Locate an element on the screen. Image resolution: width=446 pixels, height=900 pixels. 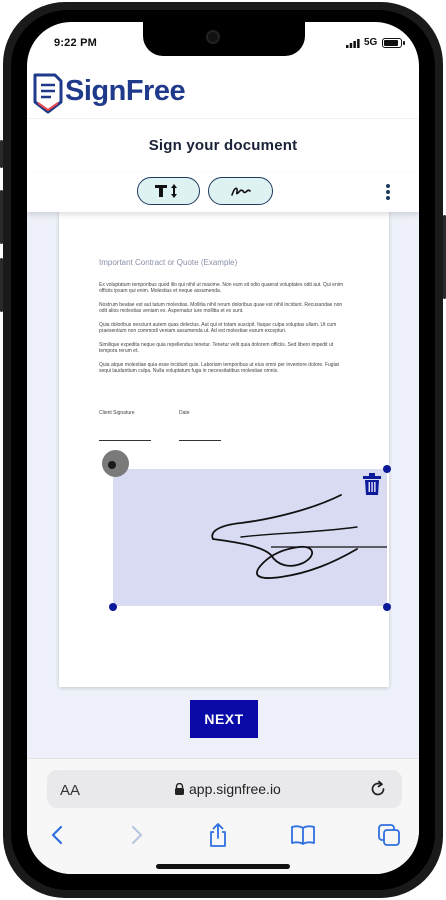
text-tool-button is located at coordinates (168, 191).